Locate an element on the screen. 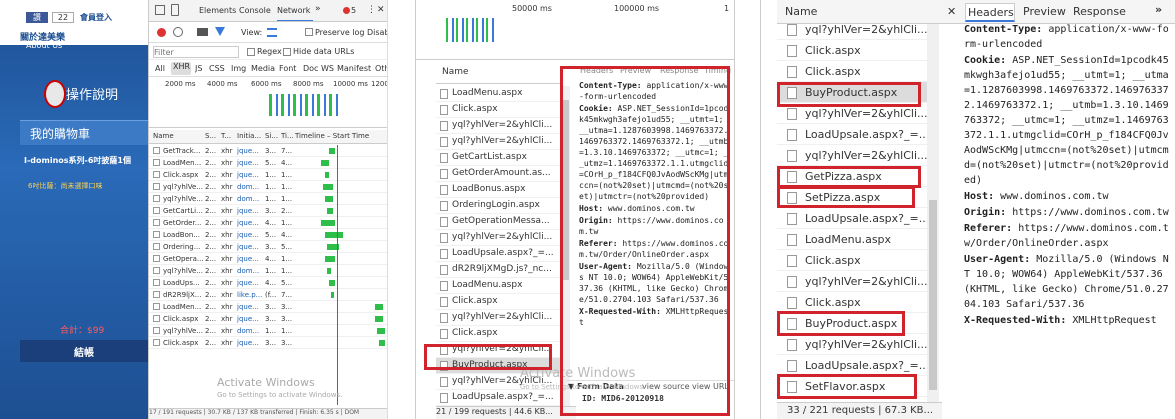 Image resolution: width=1175 pixels, height=419 pixels. inspect-icon is located at coordinates (160, 10).